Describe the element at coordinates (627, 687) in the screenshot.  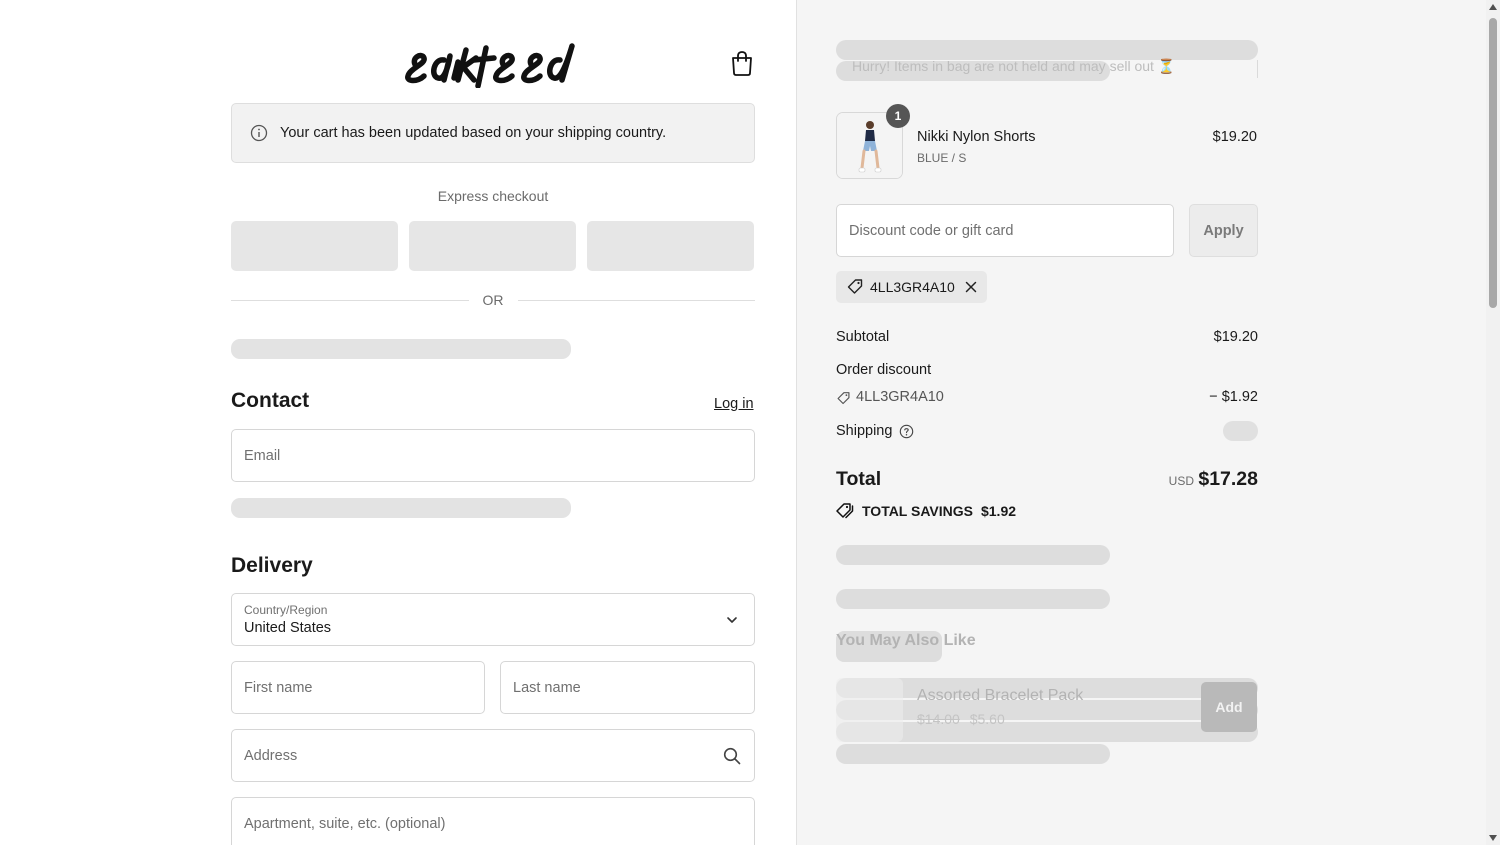
I see `last-name-field: Last name` at that location.